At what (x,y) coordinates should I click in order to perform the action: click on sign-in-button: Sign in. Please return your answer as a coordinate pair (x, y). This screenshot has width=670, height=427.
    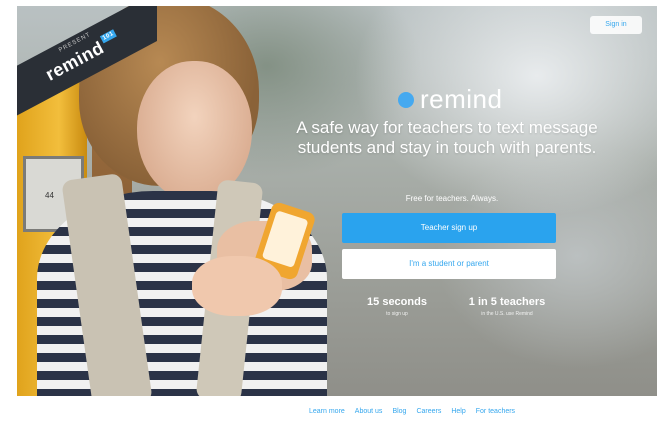
    Looking at the image, I should click on (616, 25).